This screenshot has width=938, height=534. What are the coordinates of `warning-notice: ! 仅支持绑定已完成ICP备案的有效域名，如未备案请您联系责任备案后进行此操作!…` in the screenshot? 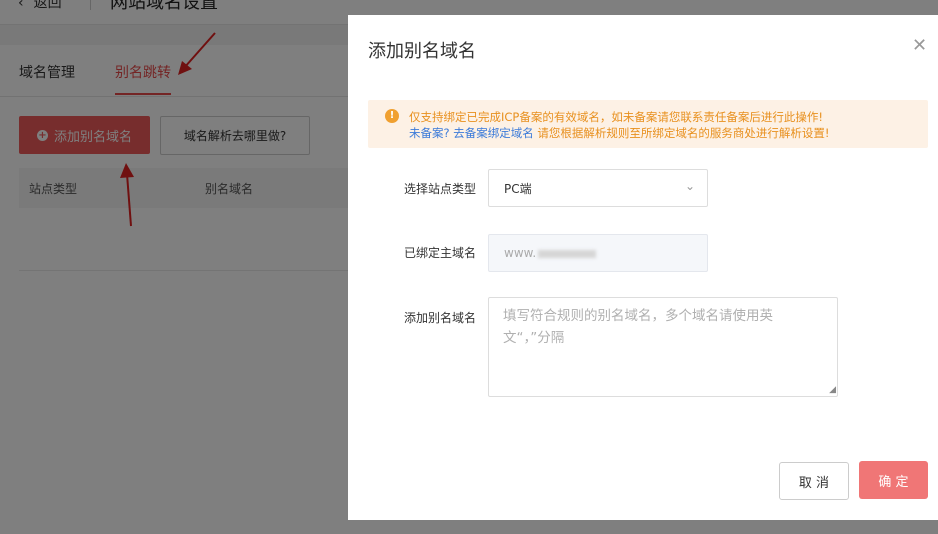 It's located at (648, 124).